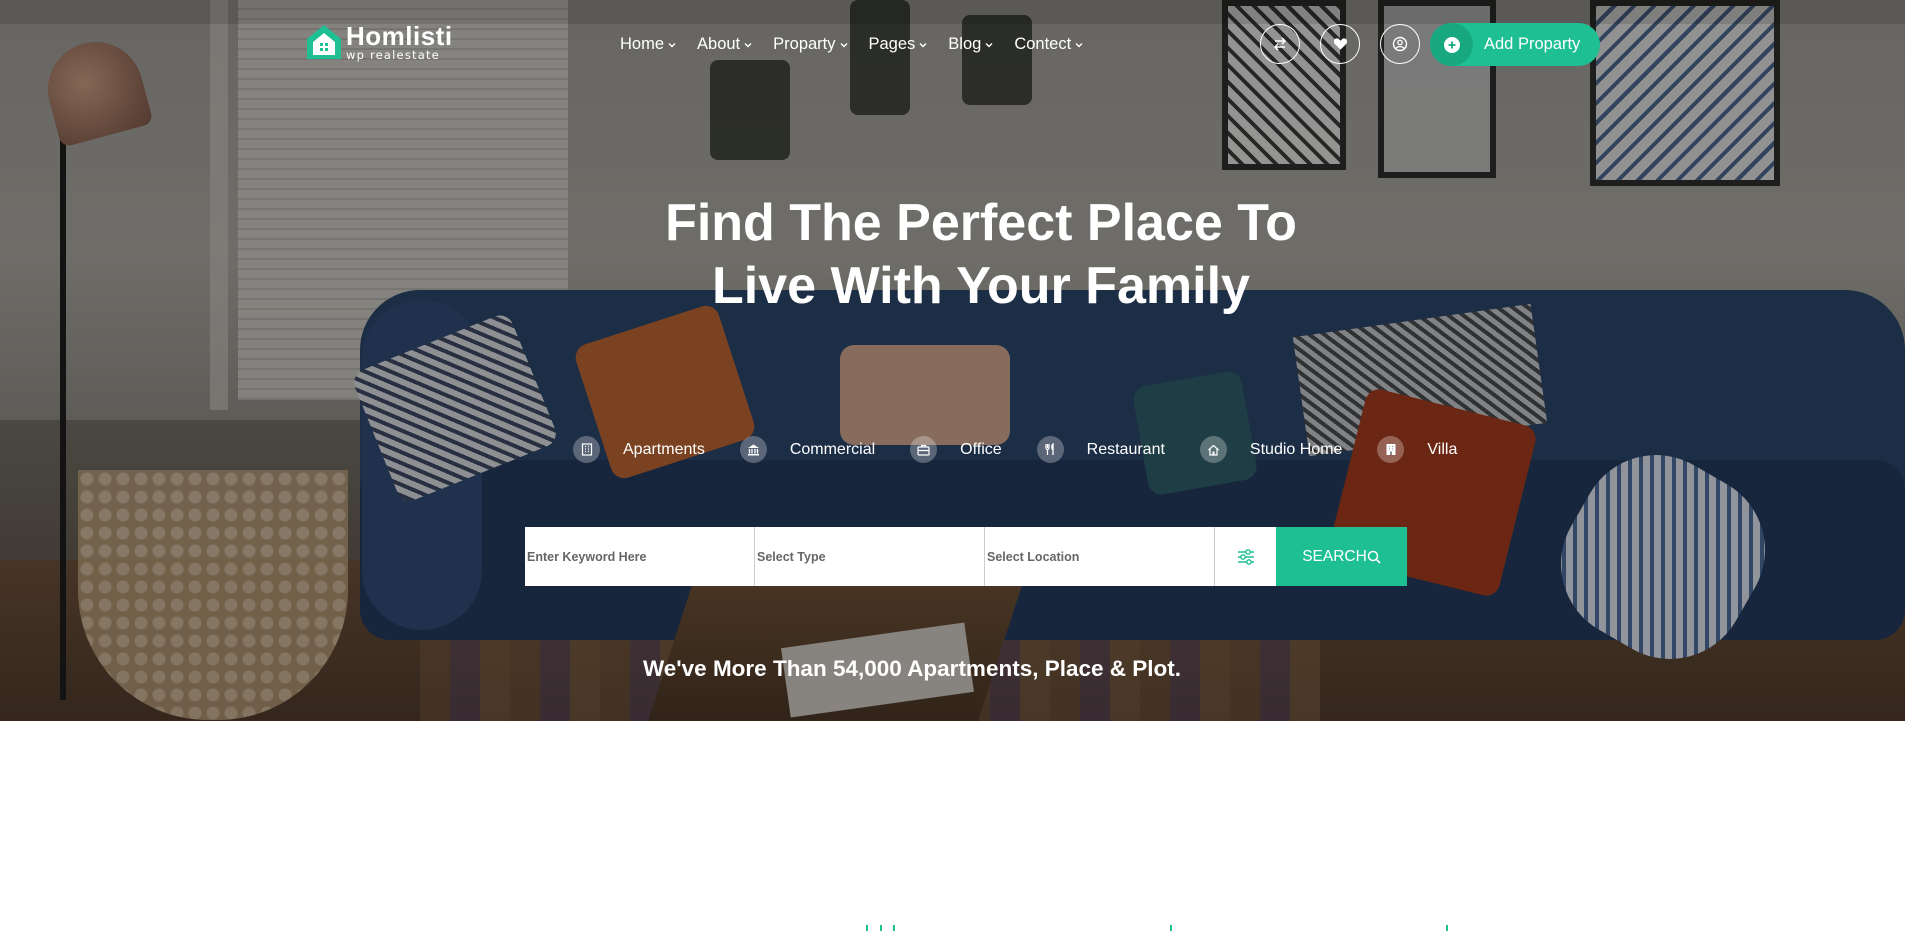 This screenshot has height=931, width=1905. I want to click on category-restaurant: Restaurant, so click(1100, 449).